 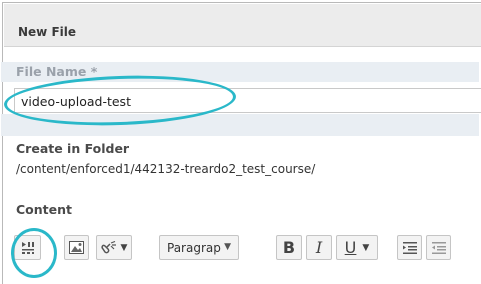 I want to click on image-icon, so click(x=76, y=247).